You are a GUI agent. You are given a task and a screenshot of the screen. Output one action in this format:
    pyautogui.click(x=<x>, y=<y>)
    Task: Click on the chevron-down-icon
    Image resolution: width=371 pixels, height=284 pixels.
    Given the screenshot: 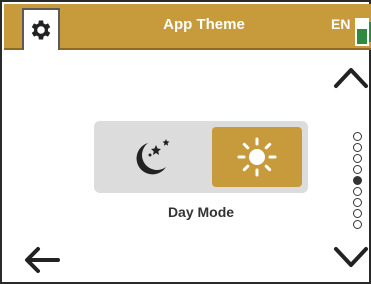 What is the action you would take?
    pyautogui.click(x=351, y=257)
    